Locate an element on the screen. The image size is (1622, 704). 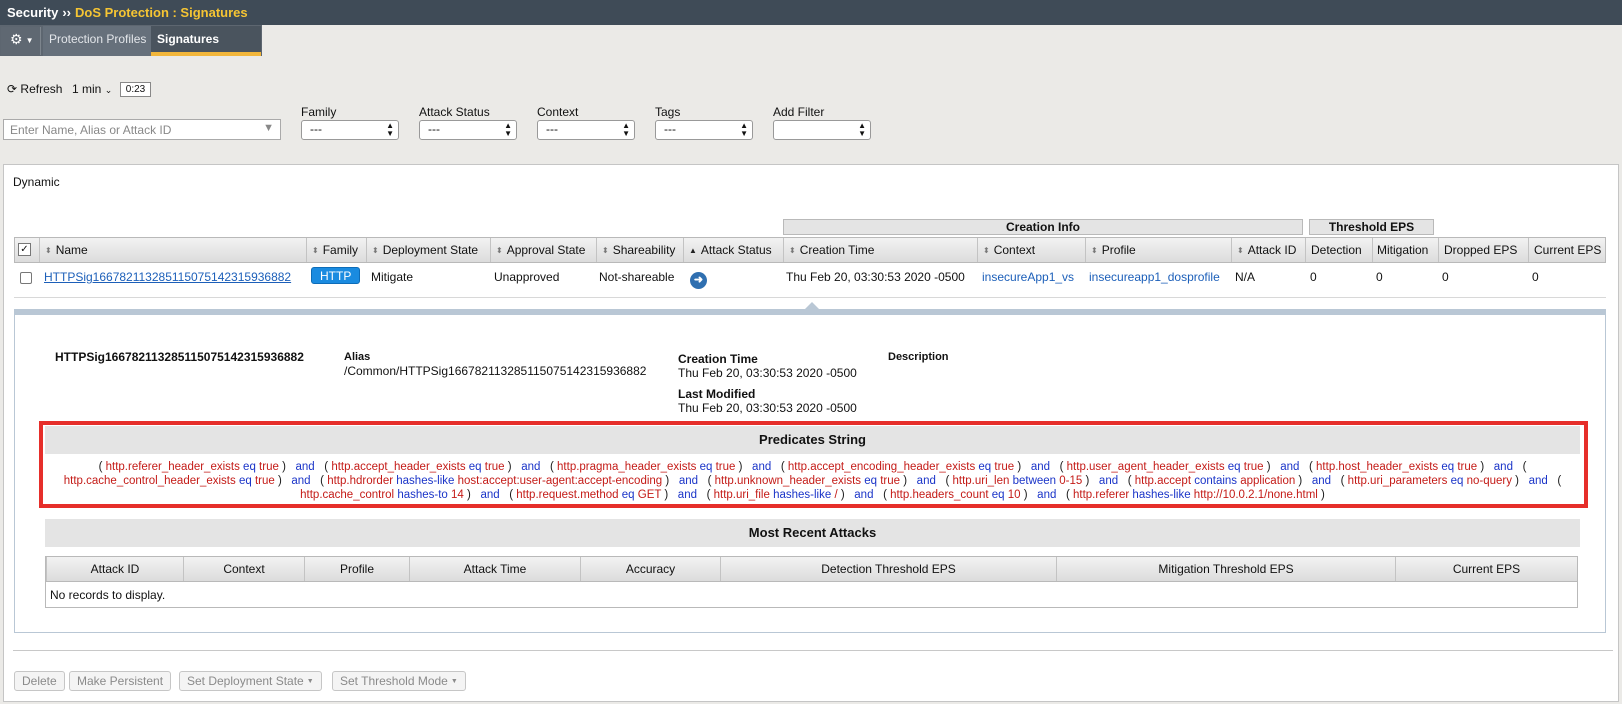
row-checkbox is located at coordinates (26, 278).